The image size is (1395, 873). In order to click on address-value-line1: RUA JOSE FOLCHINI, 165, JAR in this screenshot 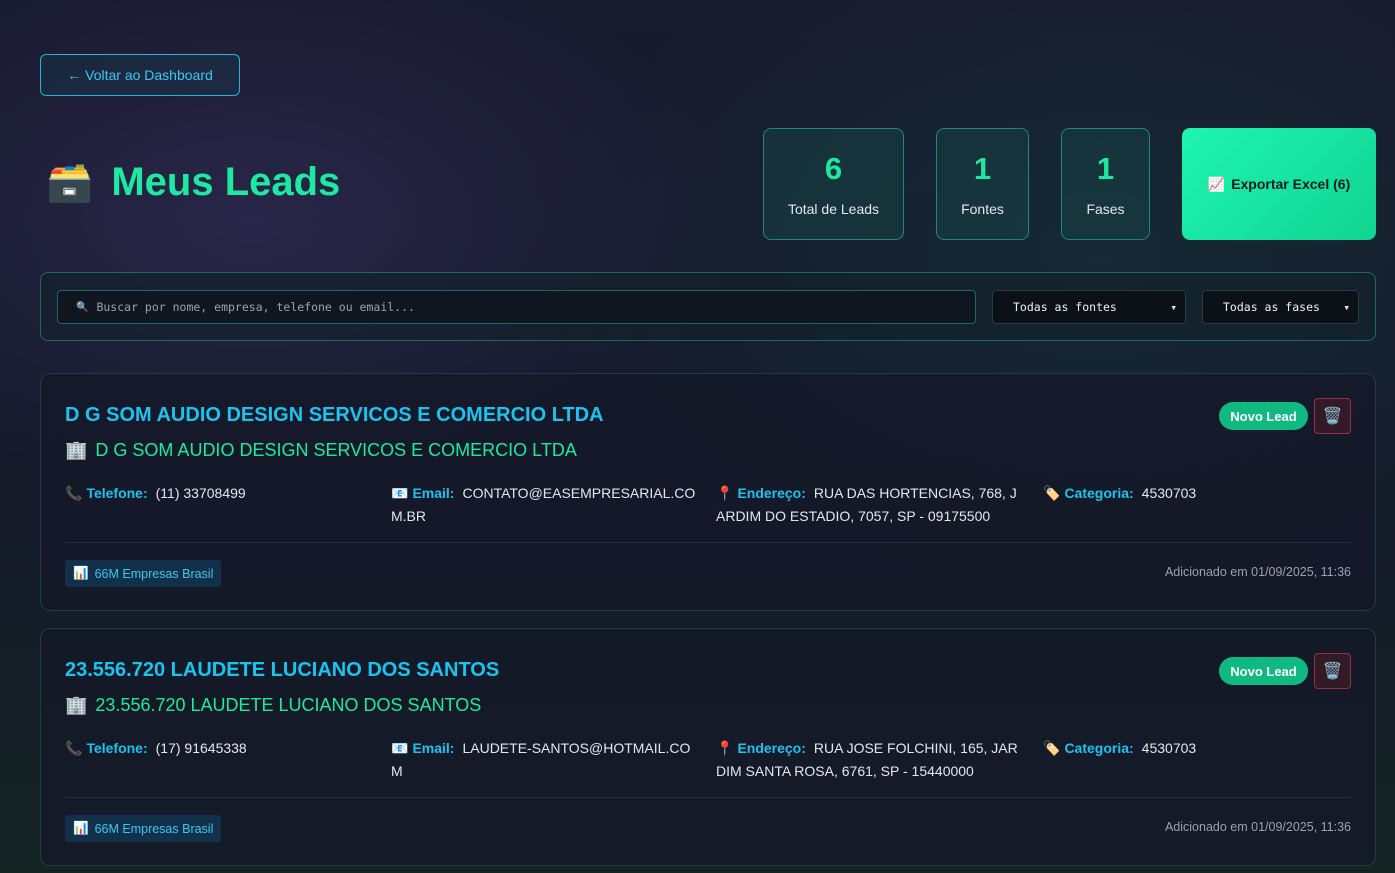, I will do `click(915, 748)`.